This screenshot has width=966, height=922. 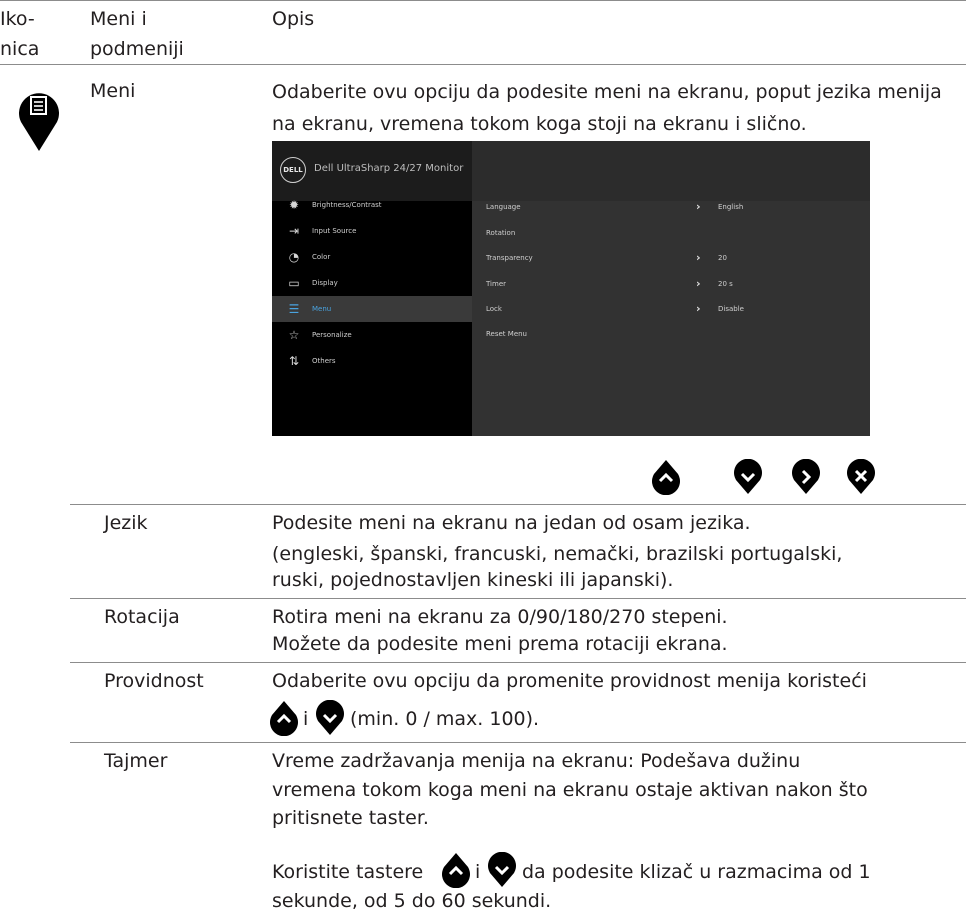 I want to click on osd-title: Dell UltraSharp 24/27 Monitor, so click(x=389, y=168).